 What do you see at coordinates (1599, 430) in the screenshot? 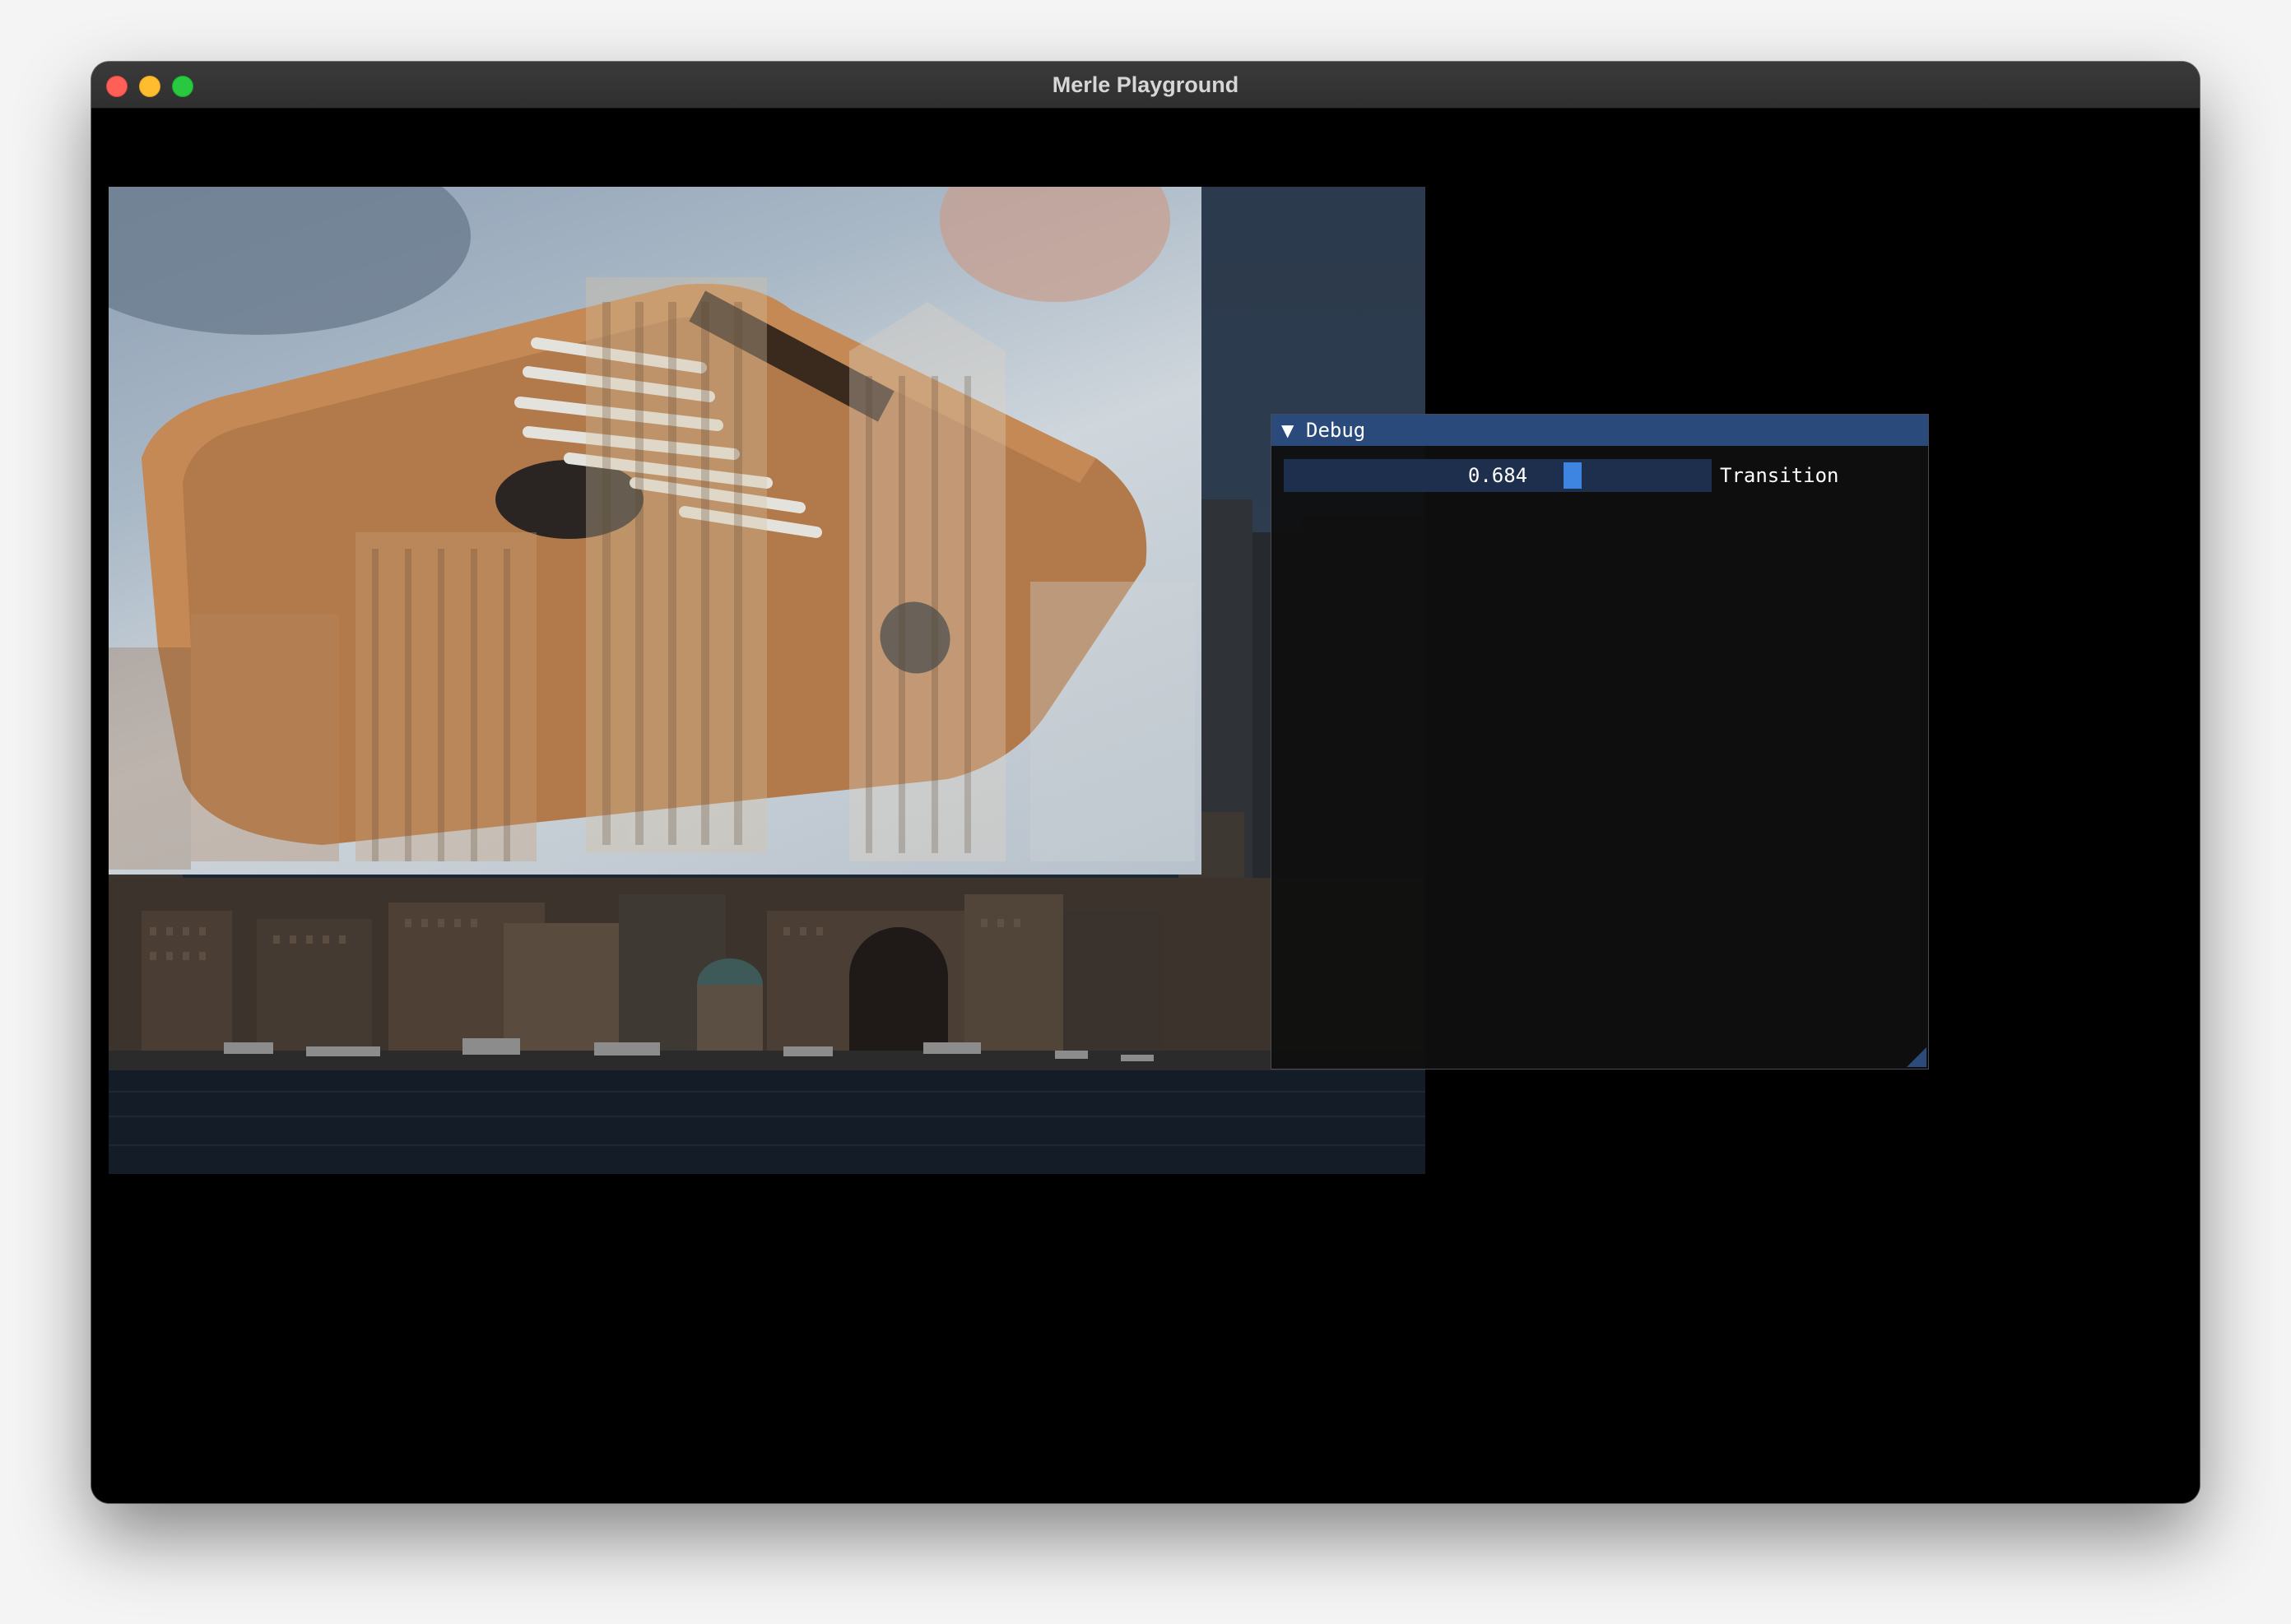
I see `debug-panel-title-bar: ▼ Debug` at bounding box center [1599, 430].